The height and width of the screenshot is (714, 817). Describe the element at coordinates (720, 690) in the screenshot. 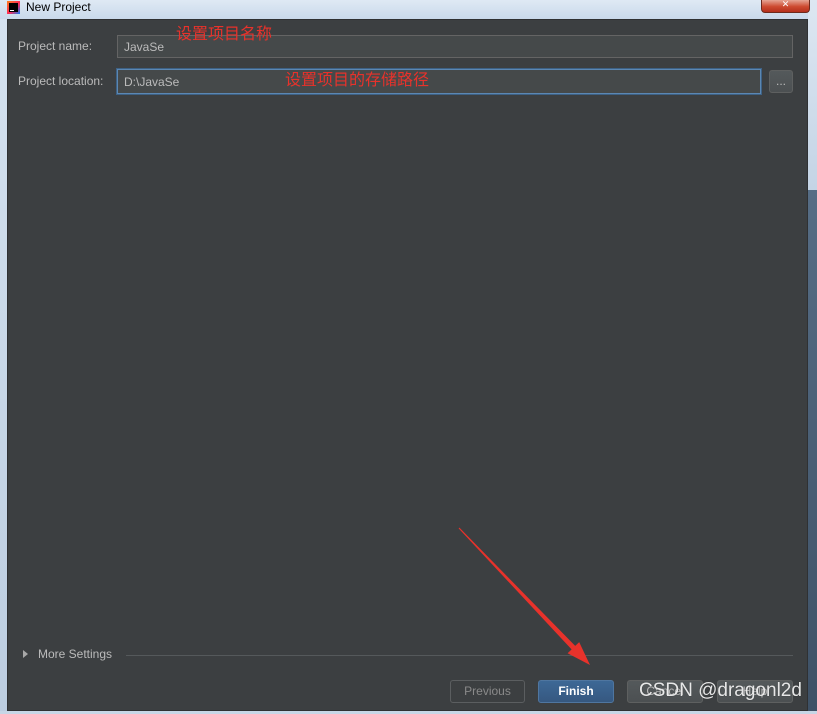

I see `watermark: CSDN @dragonl2d` at that location.